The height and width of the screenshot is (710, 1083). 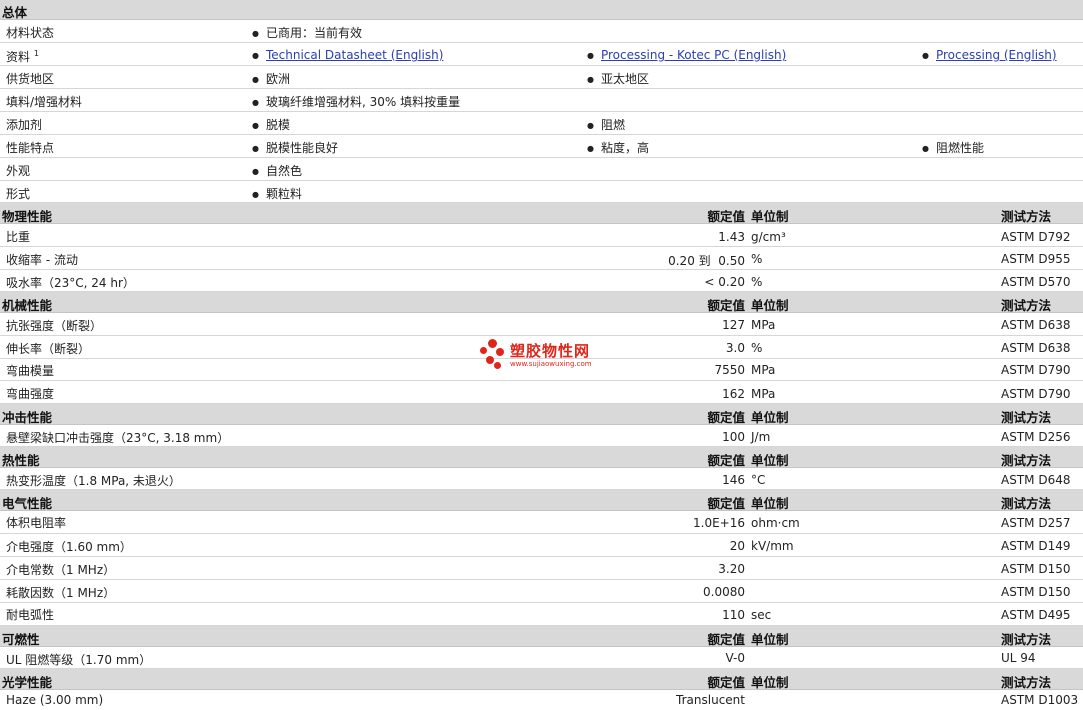 What do you see at coordinates (1040, 700) in the screenshot?
I see `property-method: ASTM D1003` at bounding box center [1040, 700].